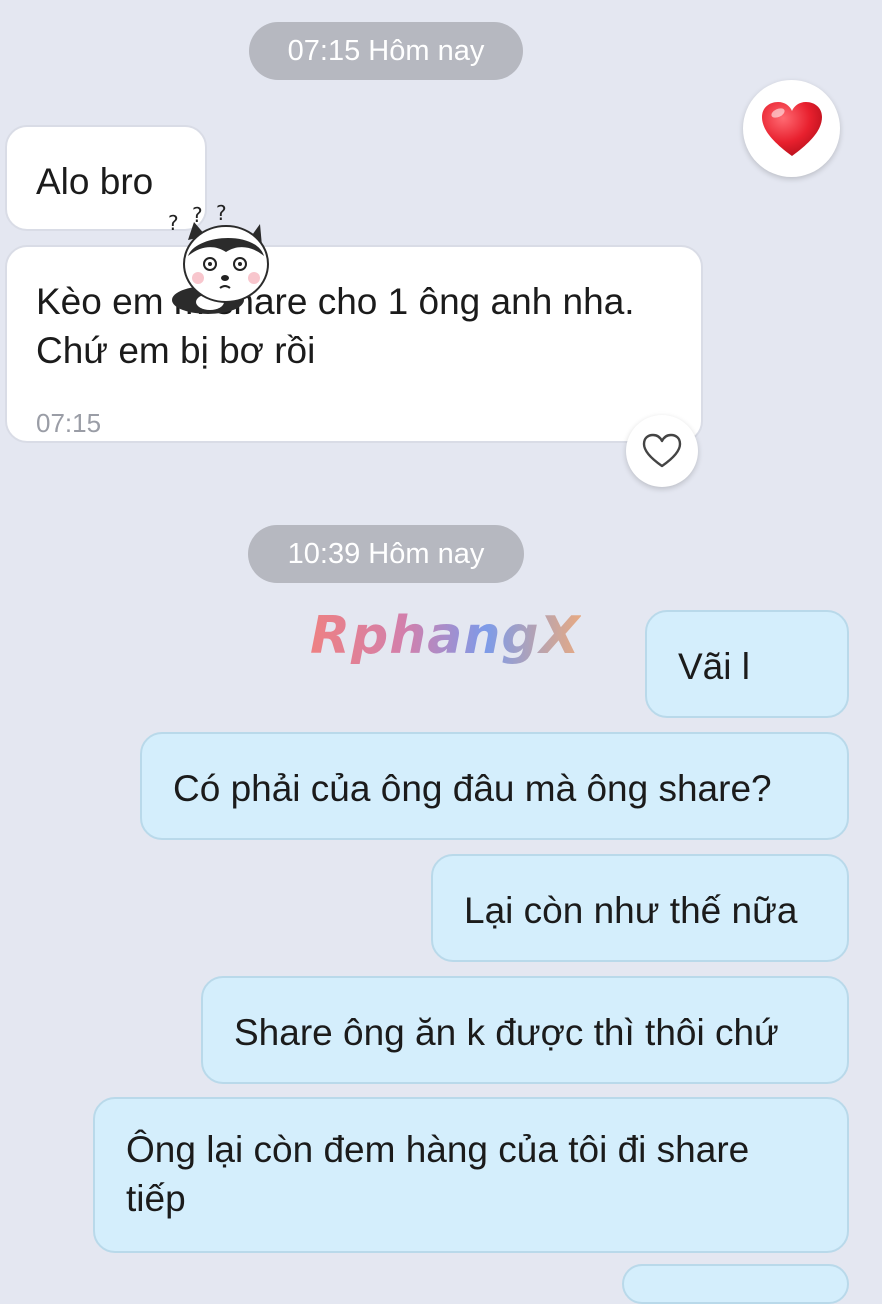  I want to click on date-divider-label: 07:15 Hôm nay, so click(386, 50).